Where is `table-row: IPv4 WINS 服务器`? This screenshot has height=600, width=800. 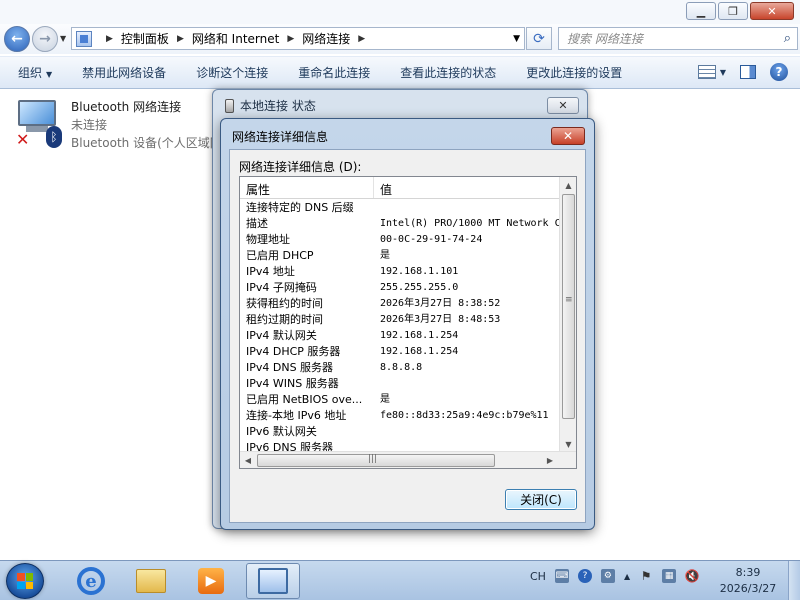 table-row: IPv4 WINS 服务器 is located at coordinates (400, 384).